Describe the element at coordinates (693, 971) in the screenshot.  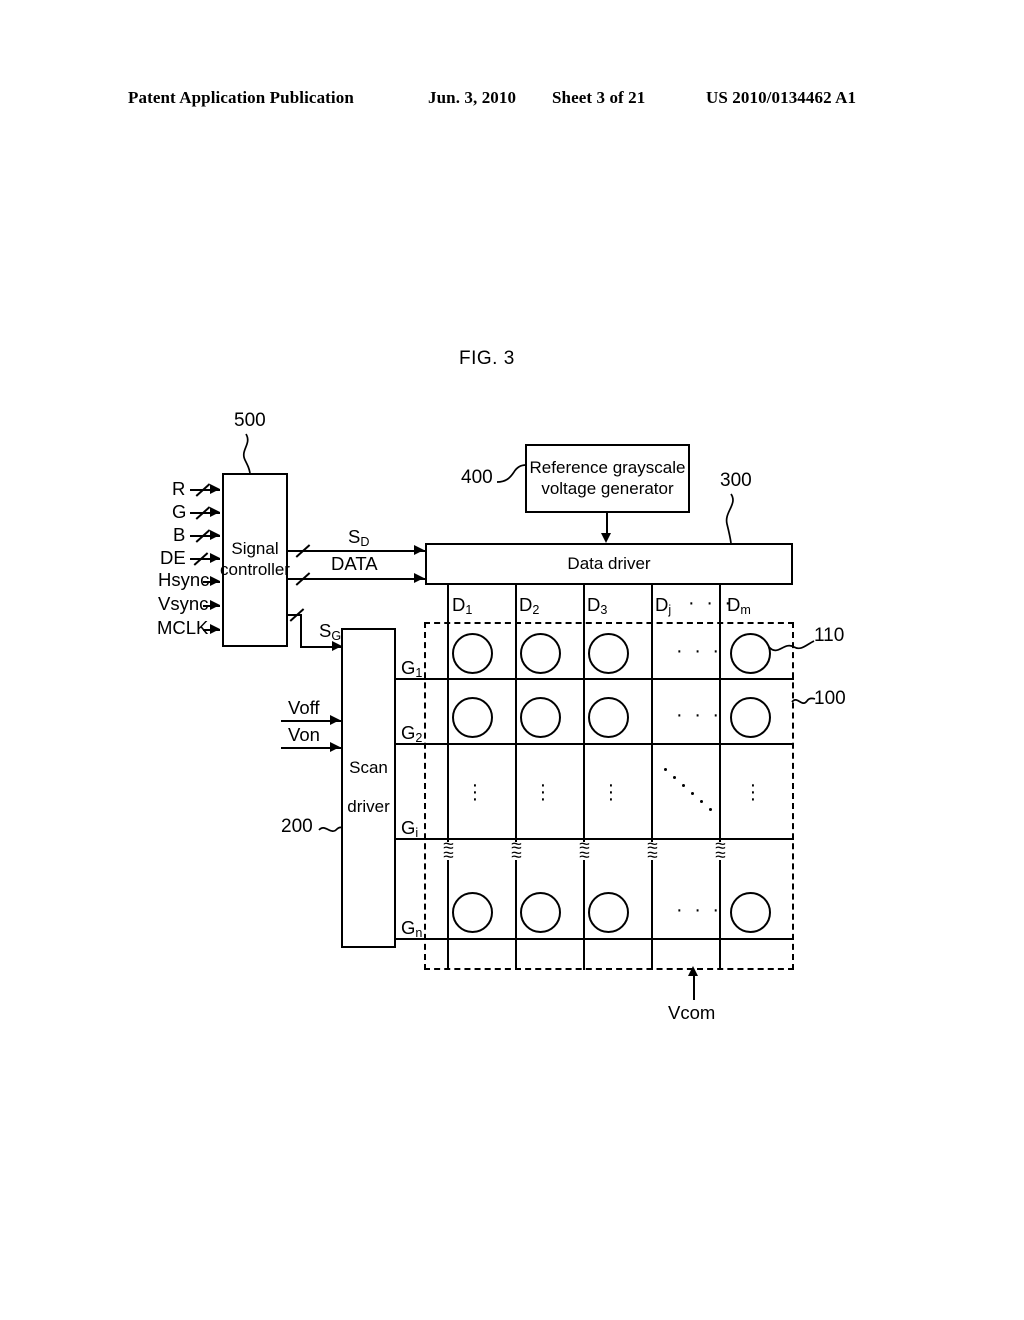
I see `vcom-arrow` at that location.